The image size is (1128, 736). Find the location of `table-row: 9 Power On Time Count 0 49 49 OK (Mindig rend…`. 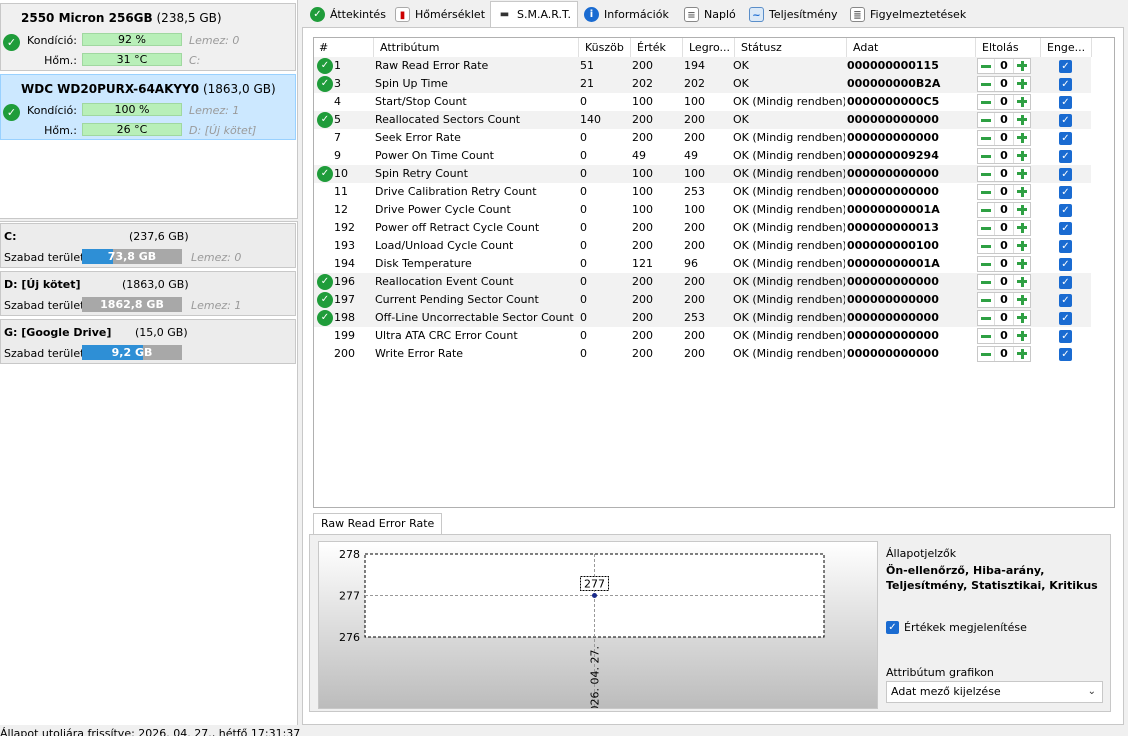

table-row: 9 Power On Time Count 0 49 49 OK (Mindig rend… is located at coordinates (702, 156).